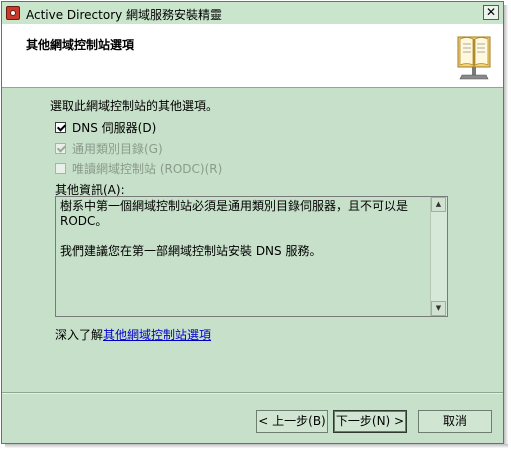 This screenshot has width=511, height=449. I want to click on cancel-button: 取消, so click(455, 421).